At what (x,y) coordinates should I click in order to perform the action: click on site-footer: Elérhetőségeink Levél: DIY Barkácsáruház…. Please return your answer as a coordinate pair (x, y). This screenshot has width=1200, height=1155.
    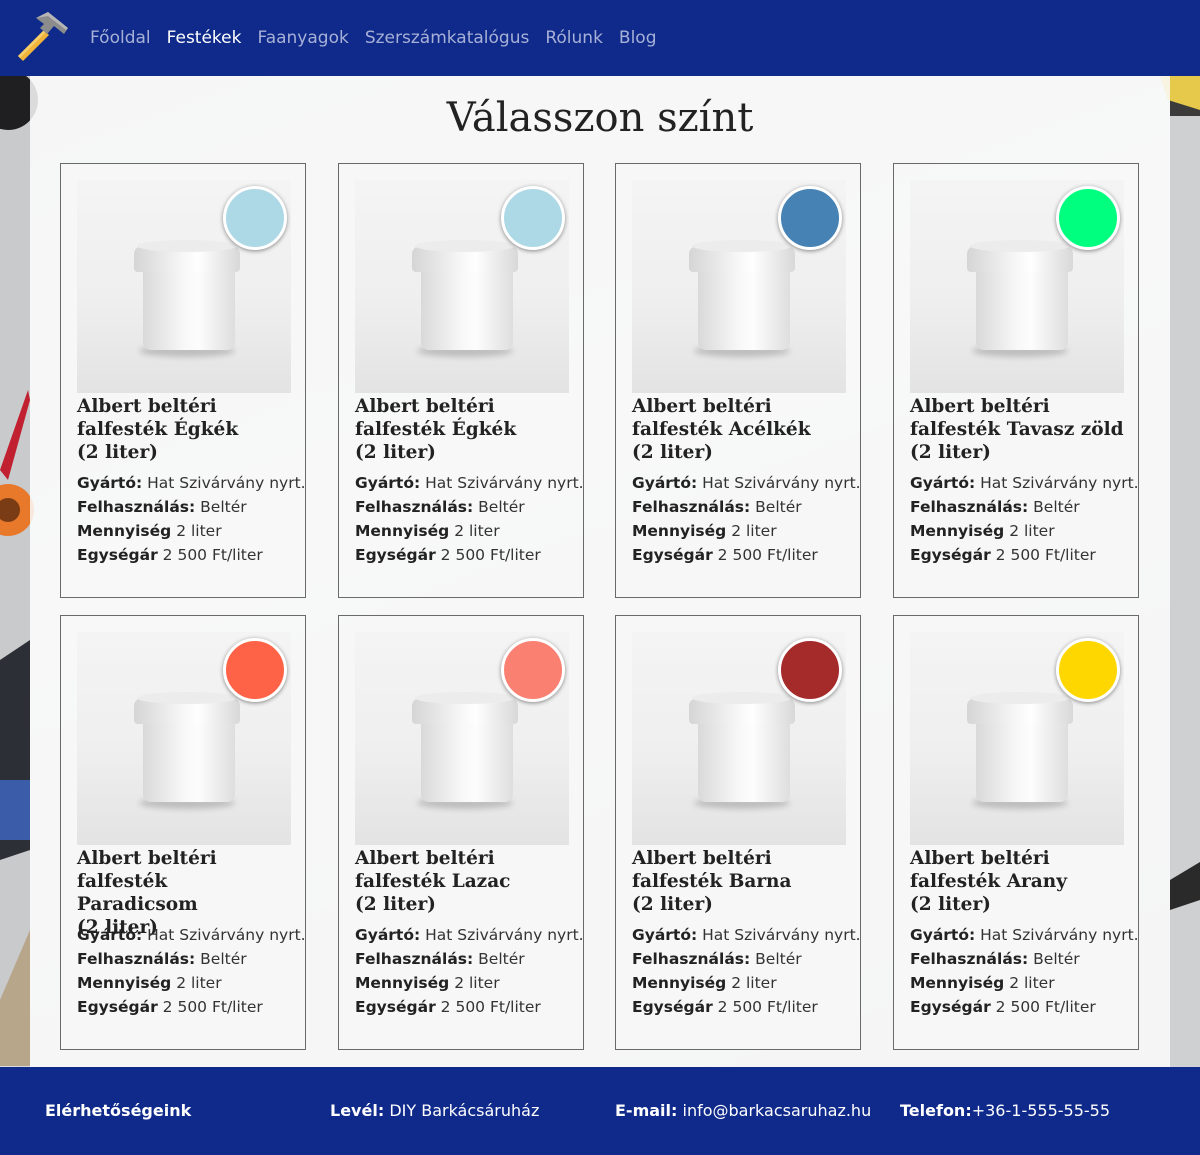
    Looking at the image, I should click on (600, 1111).